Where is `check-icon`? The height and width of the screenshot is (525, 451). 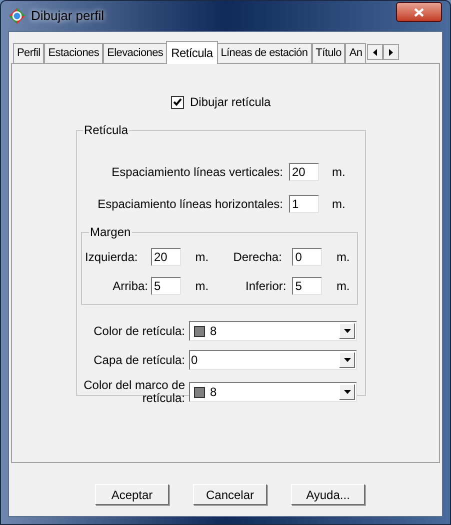 check-icon is located at coordinates (177, 102).